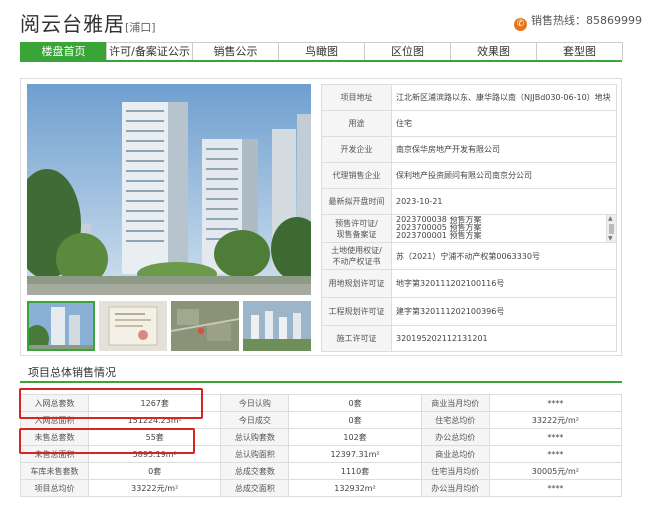 The image size is (660, 516). Describe the element at coordinates (140, 27) in the screenshot. I see `district-tag: [浦口]` at that location.